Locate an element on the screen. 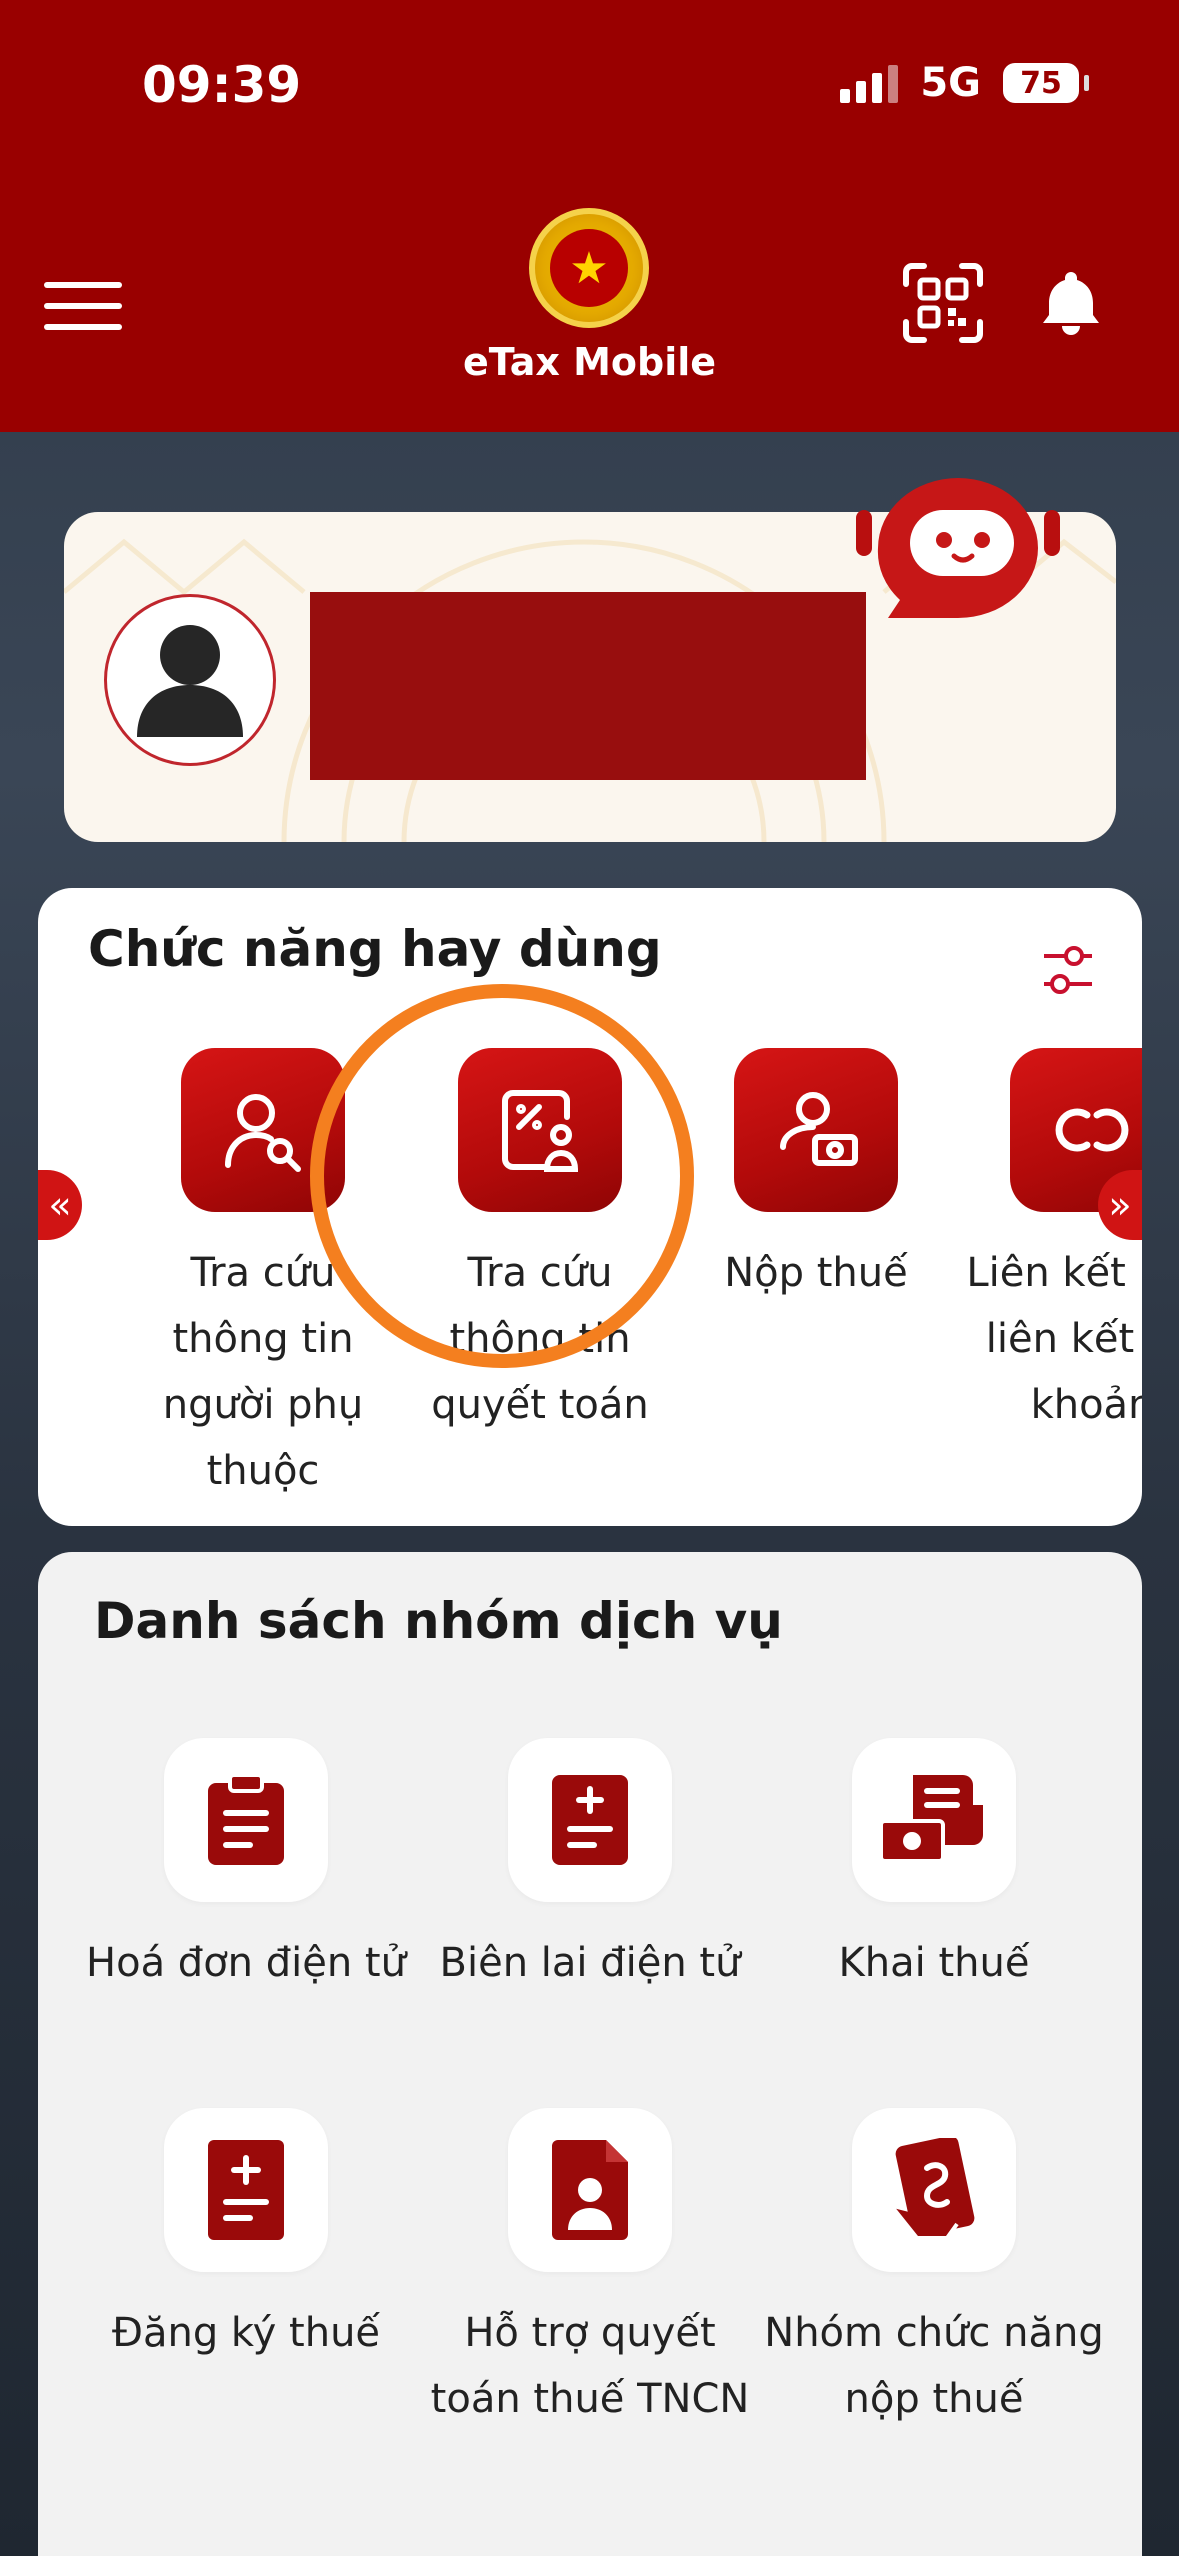 The height and width of the screenshot is (2556, 1179). svc-label: Hoá đơn điện tử is located at coordinates (246, 1963).